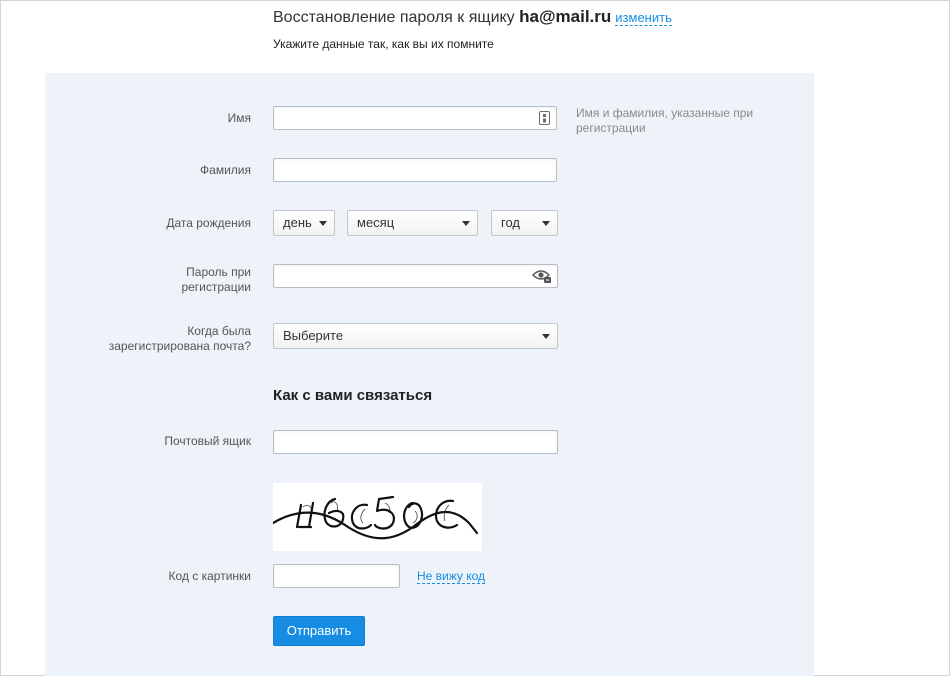  Describe the element at coordinates (319, 631) in the screenshot. I see `submit-button: Отправить` at that location.